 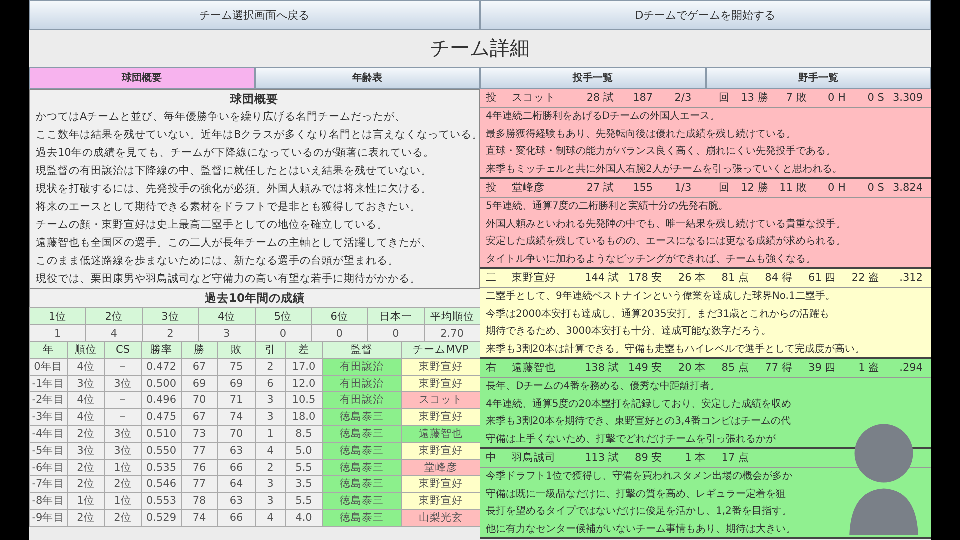 What do you see at coordinates (691, 368) in the screenshot?
I see `stat-value: 20 本` at bounding box center [691, 368].